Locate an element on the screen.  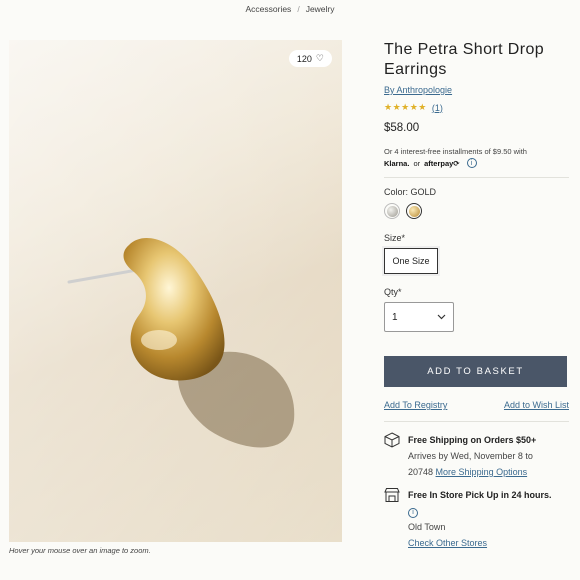
color-label: Color: GOLD is located at coordinates (476, 192).